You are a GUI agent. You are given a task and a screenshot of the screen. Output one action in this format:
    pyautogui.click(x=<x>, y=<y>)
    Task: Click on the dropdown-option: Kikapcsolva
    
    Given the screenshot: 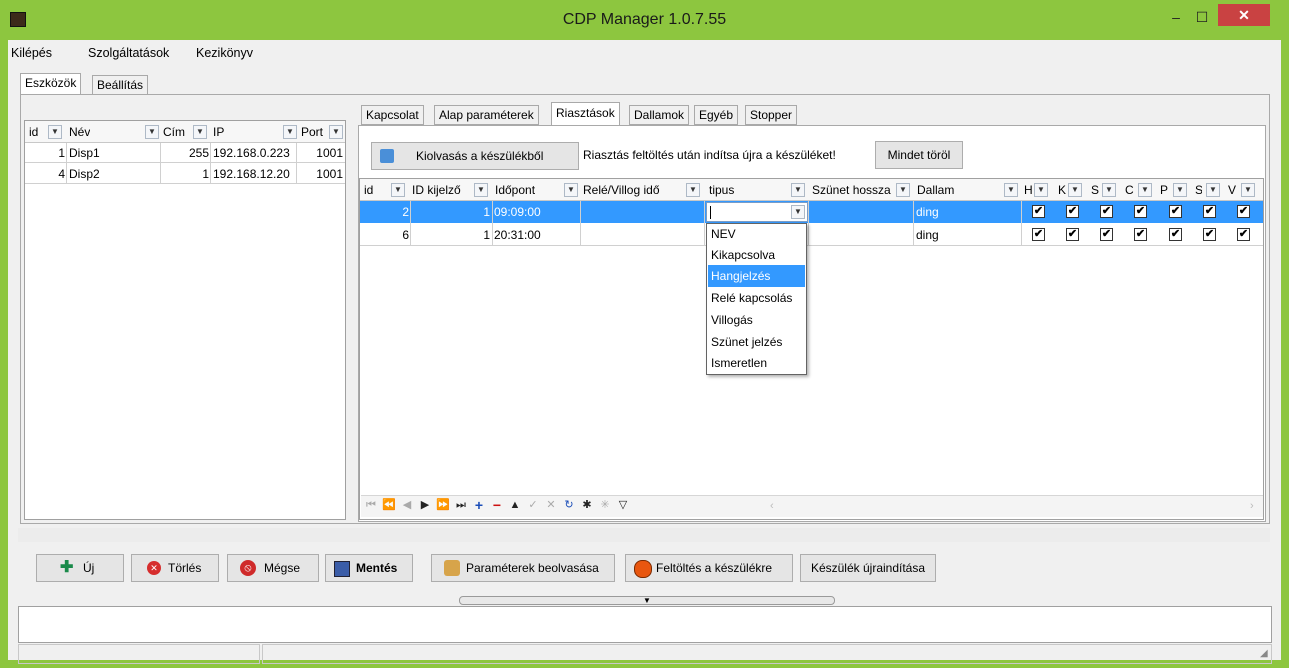 What is the action you would take?
    pyautogui.click(x=756, y=255)
    